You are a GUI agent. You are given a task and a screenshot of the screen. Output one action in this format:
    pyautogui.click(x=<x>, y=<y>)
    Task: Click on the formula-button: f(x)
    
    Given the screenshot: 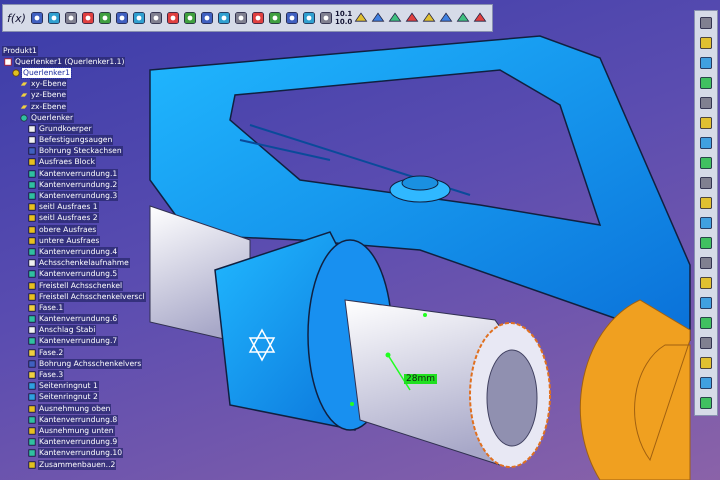 What is the action you would take?
    pyautogui.click(x=16, y=18)
    